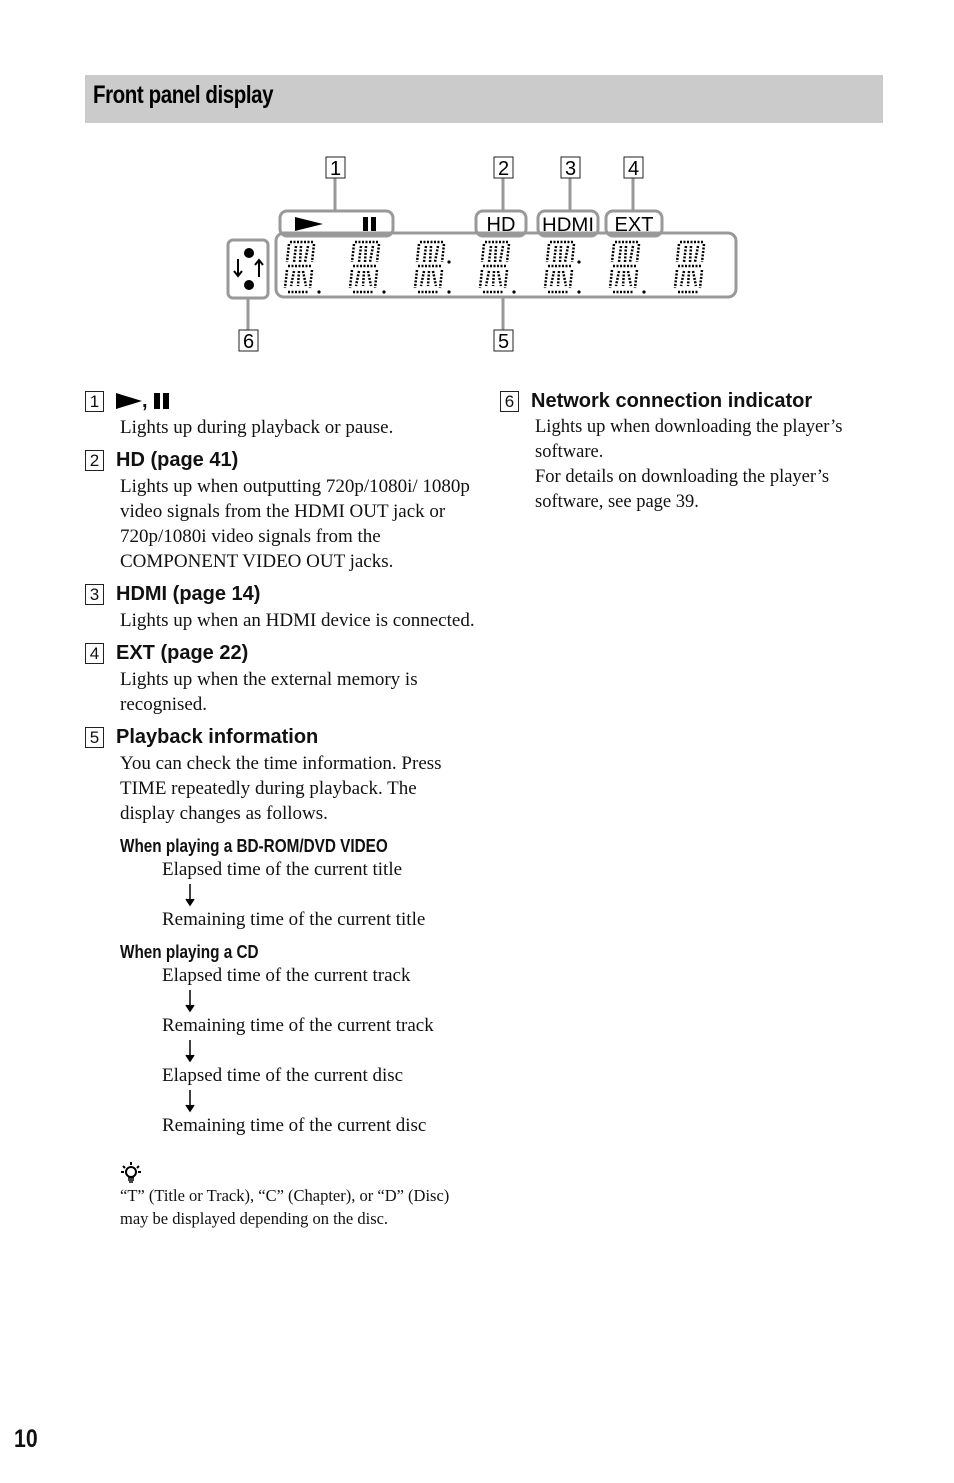 This screenshot has height=1483, width=954. I want to click on hdmi-indicator: HDMI, so click(568, 225).